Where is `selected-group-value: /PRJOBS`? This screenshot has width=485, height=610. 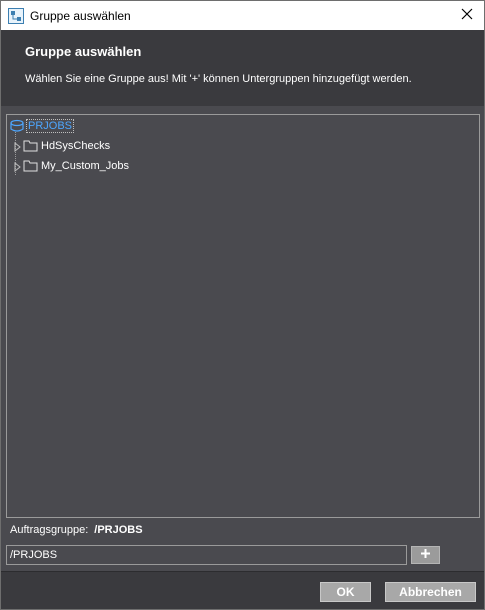
selected-group-value: /PRJOBS is located at coordinates (118, 530).